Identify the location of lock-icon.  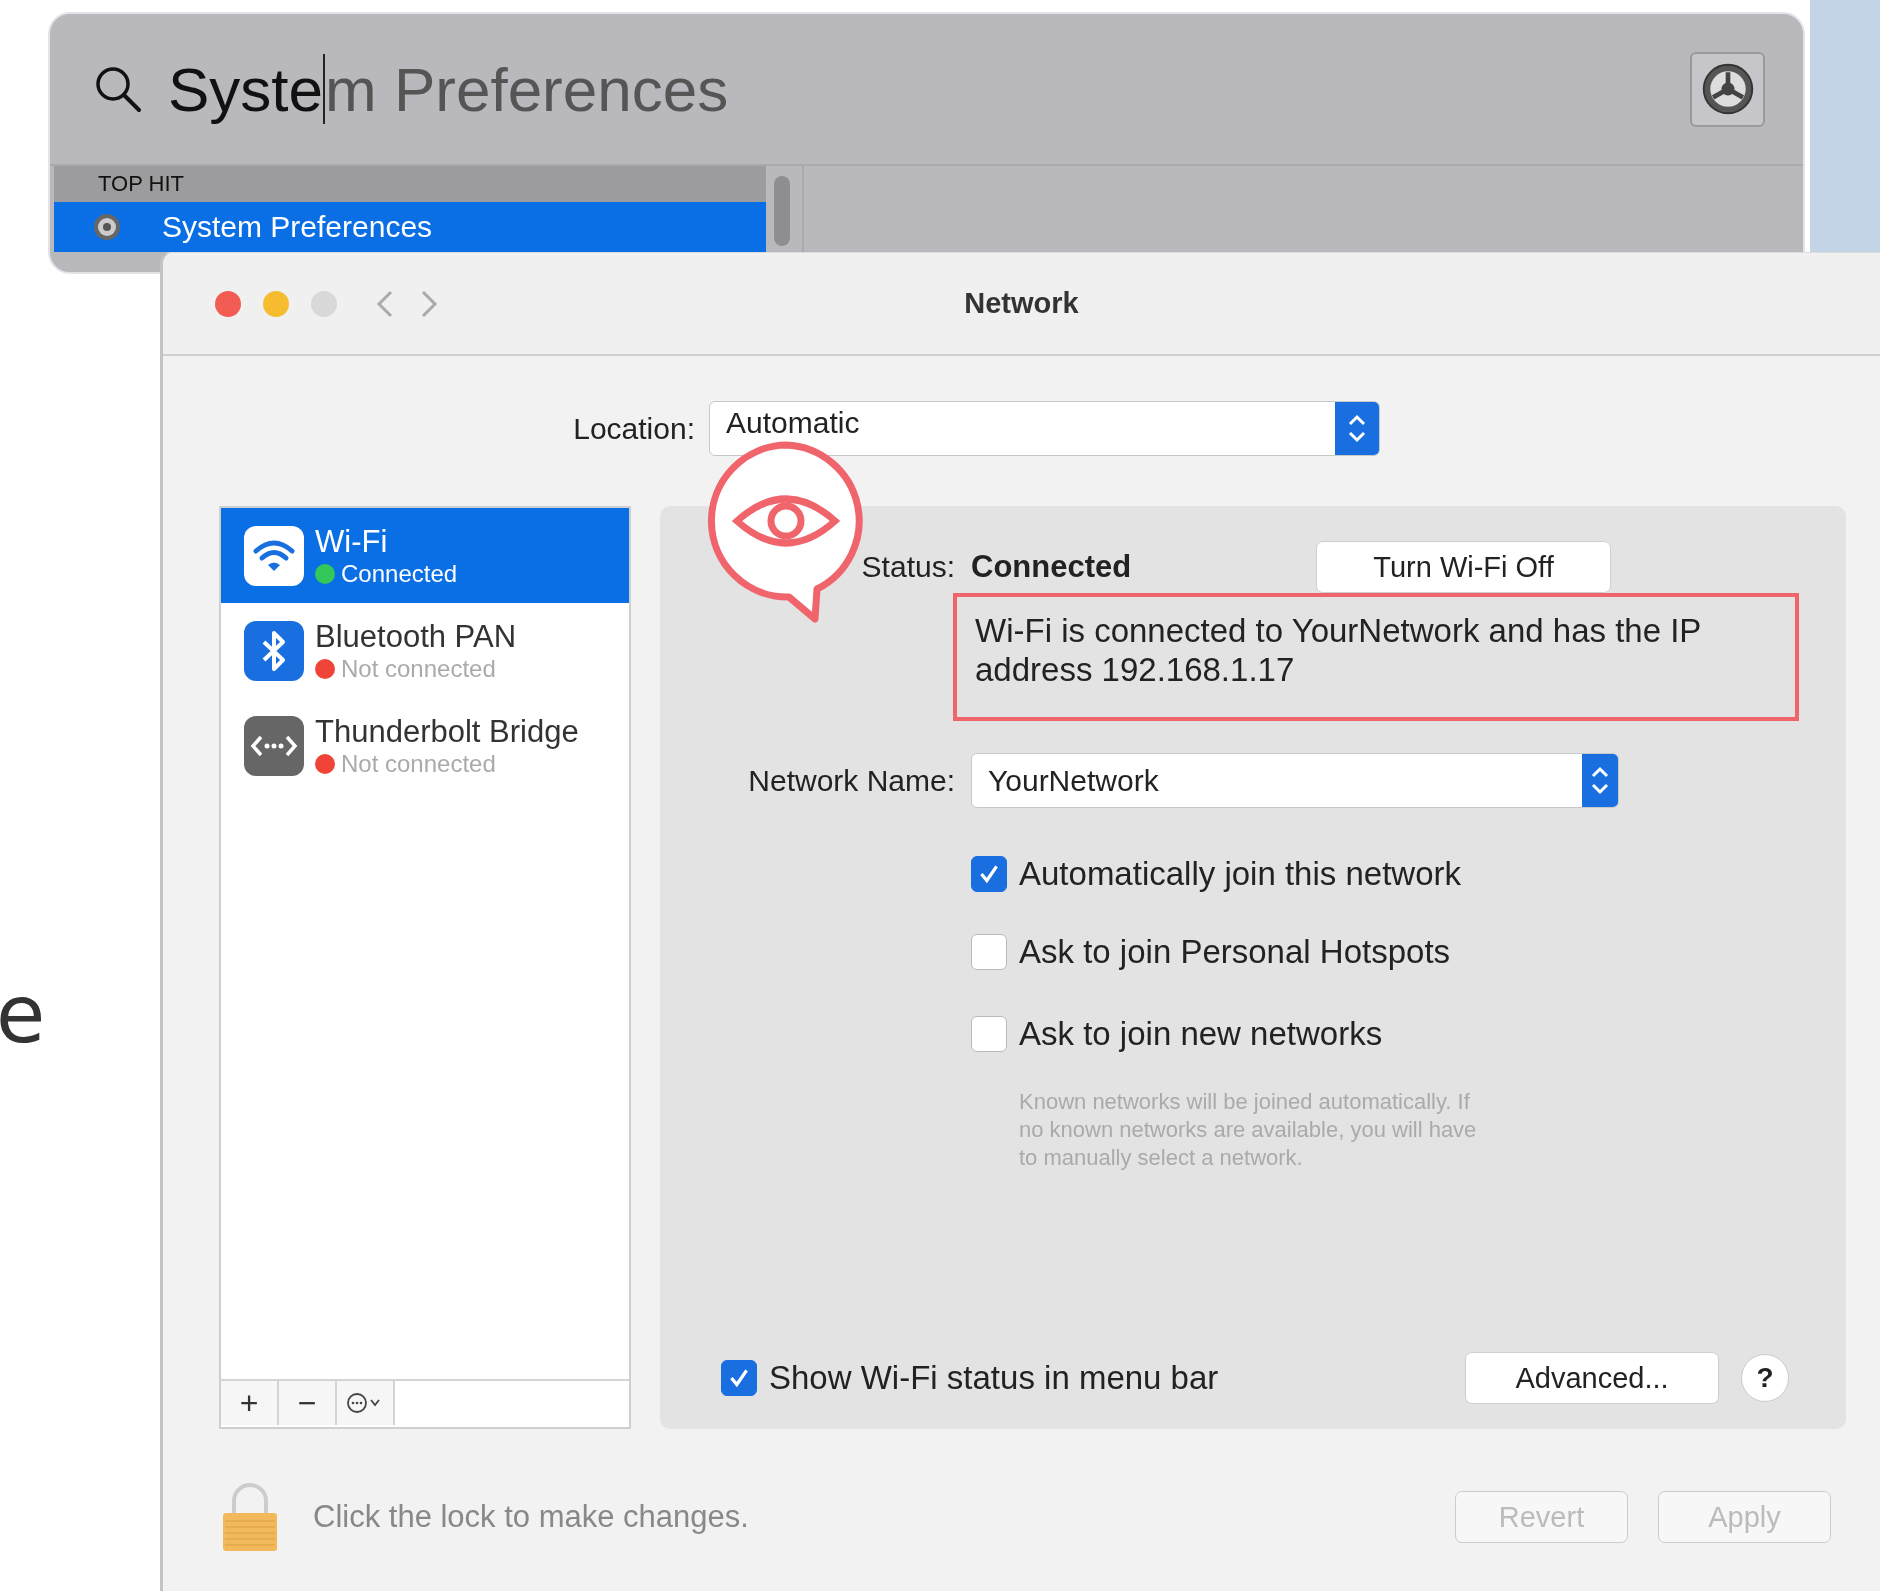
(250, 1517).